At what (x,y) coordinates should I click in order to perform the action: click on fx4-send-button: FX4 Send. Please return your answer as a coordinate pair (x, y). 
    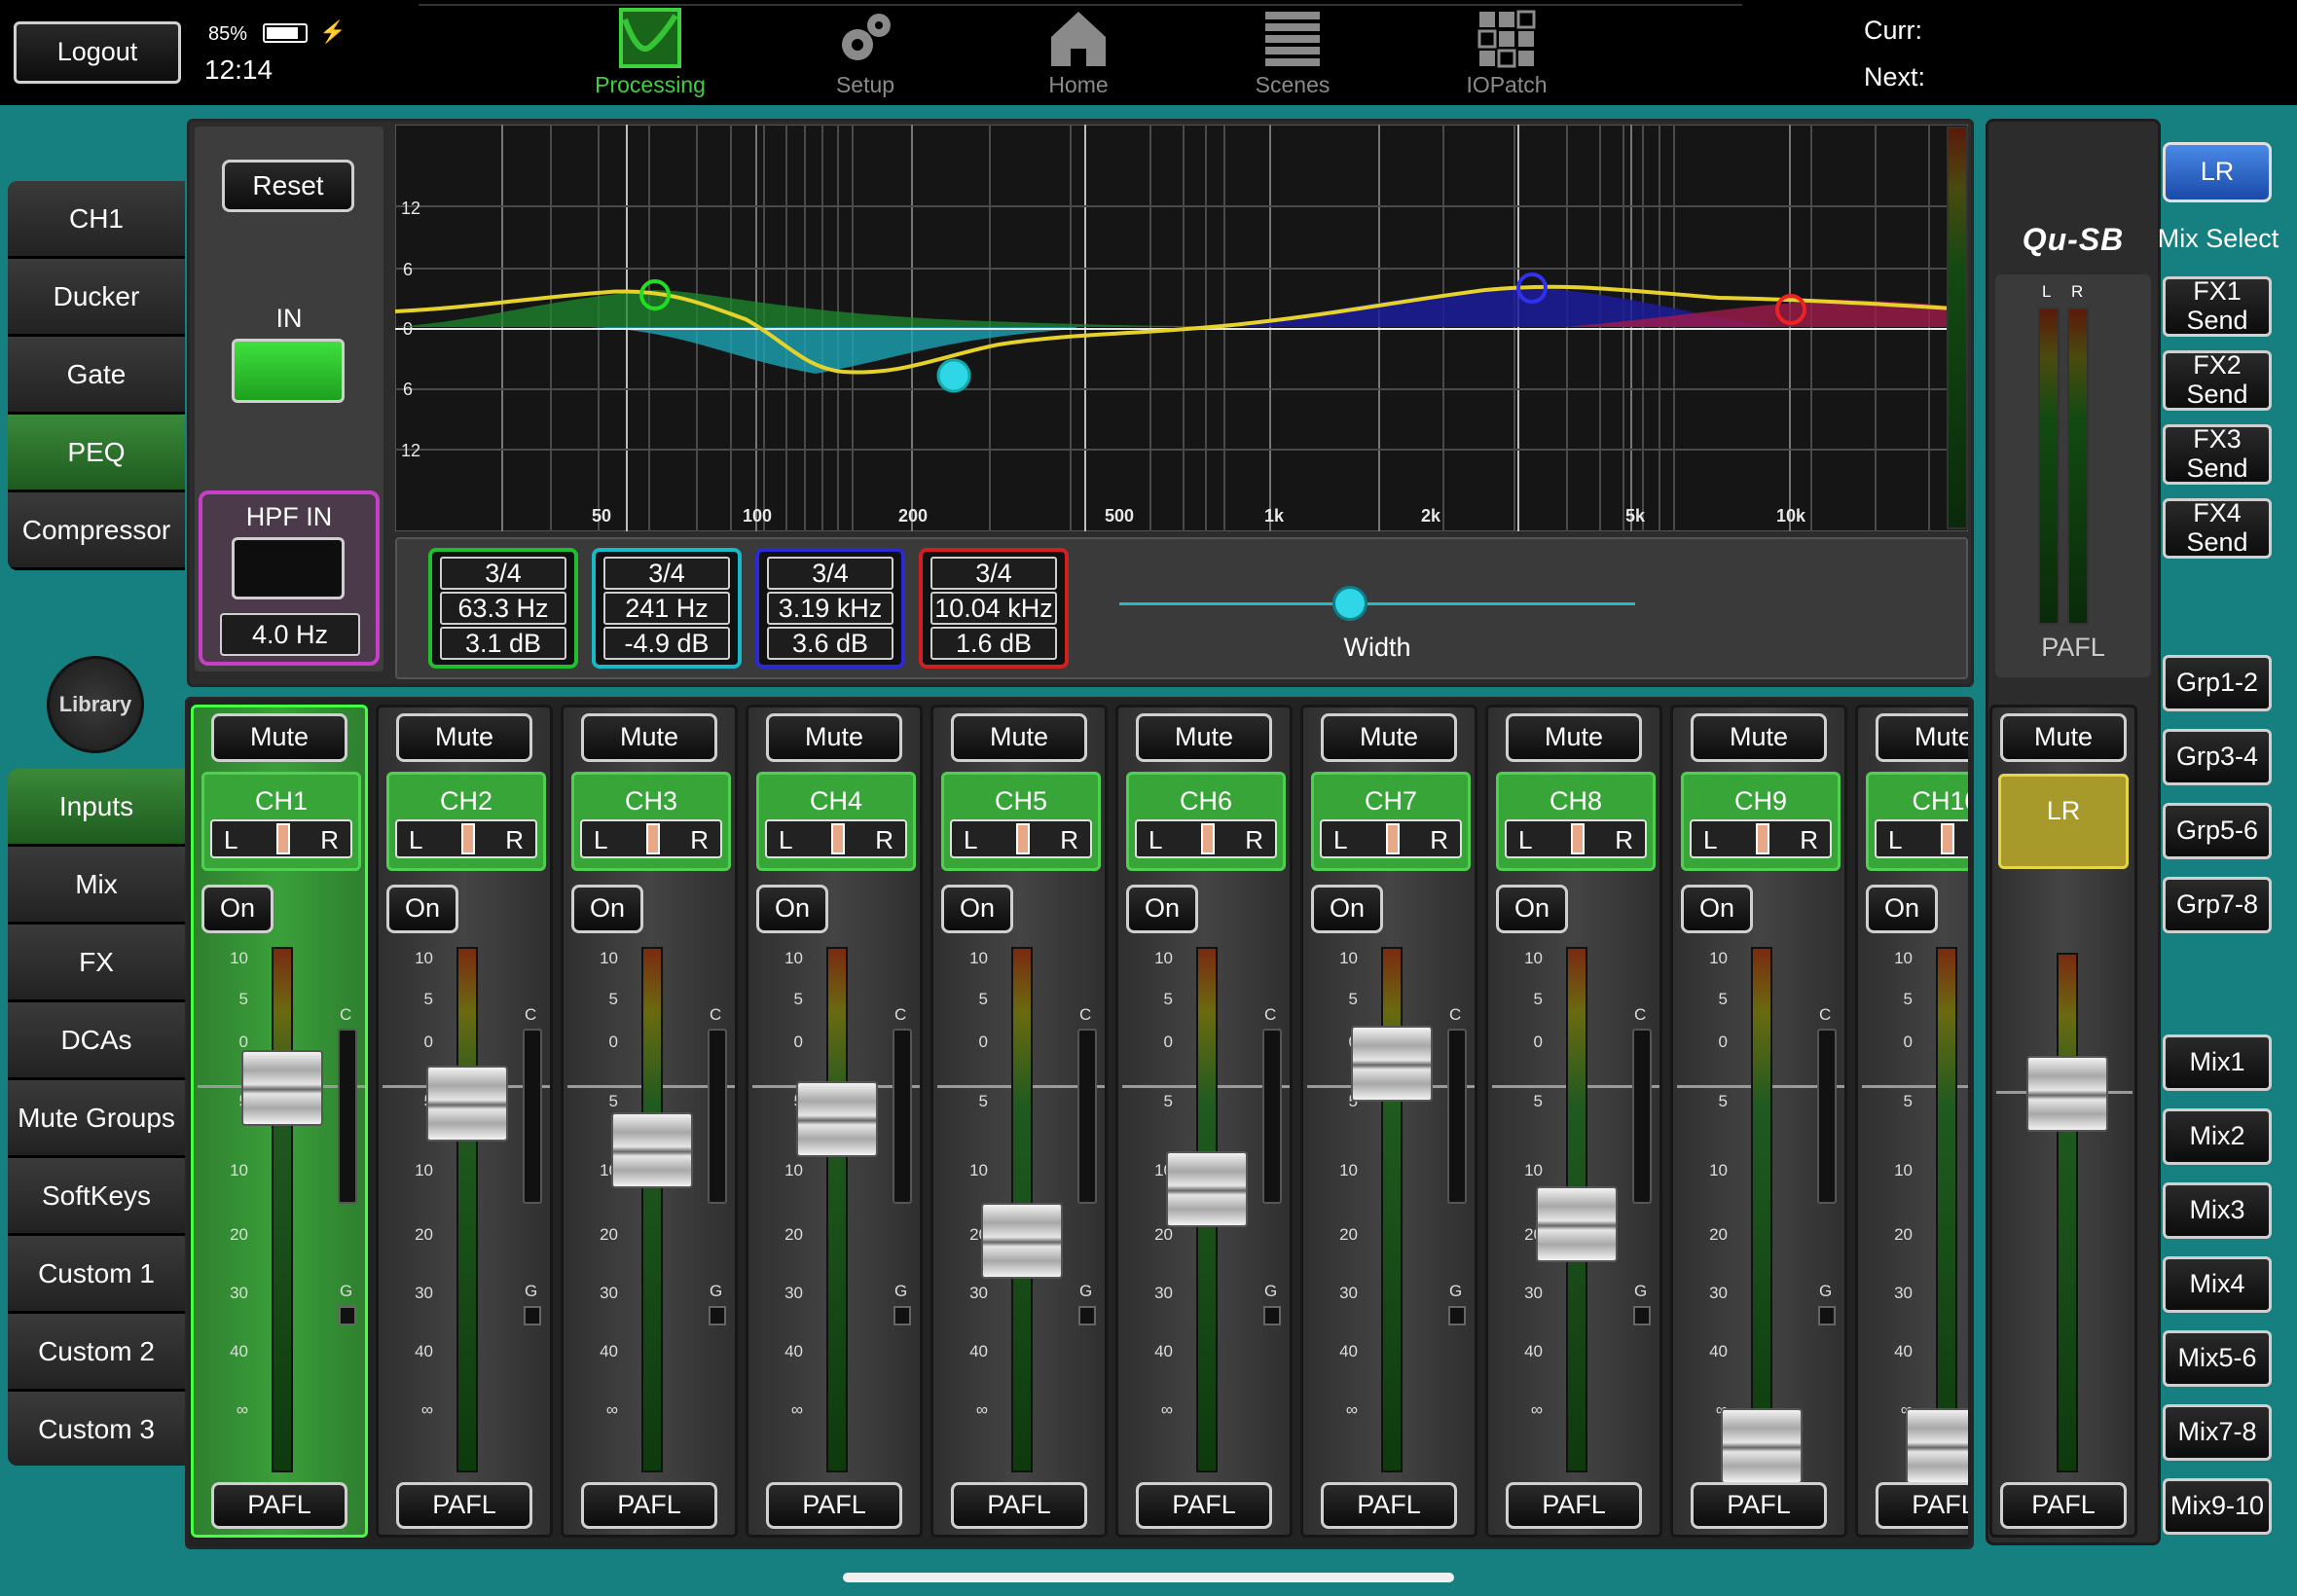
    Looking at the image, I should click on (2217, 528).